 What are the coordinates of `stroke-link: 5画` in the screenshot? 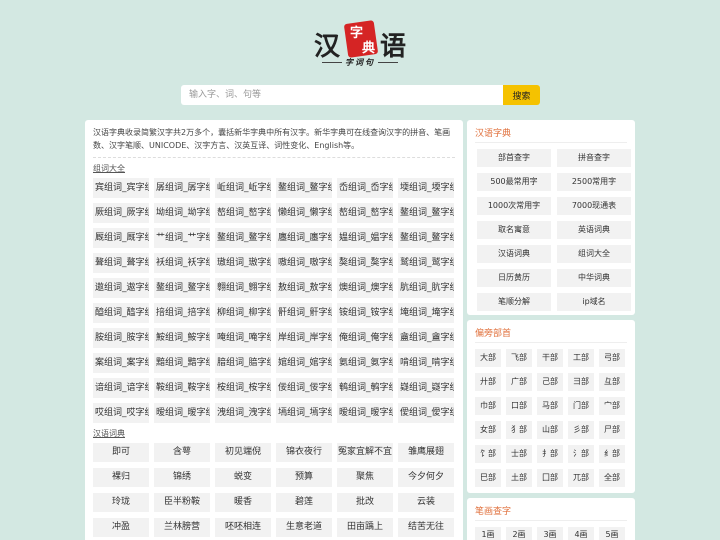 It's located at (612, 533).